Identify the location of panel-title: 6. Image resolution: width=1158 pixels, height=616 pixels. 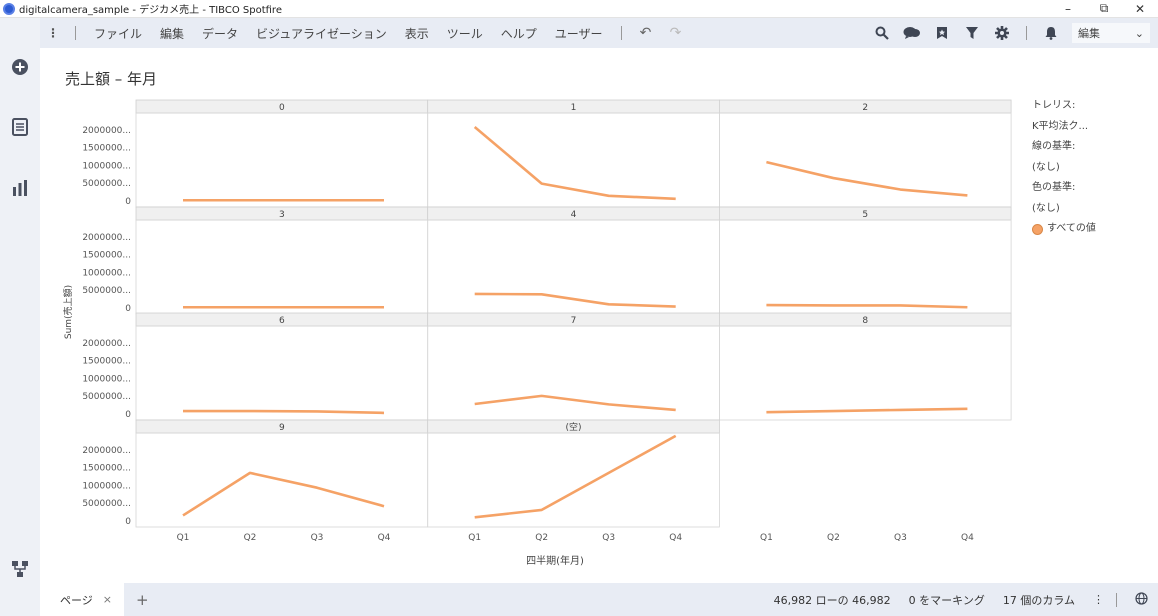
(282, 321).